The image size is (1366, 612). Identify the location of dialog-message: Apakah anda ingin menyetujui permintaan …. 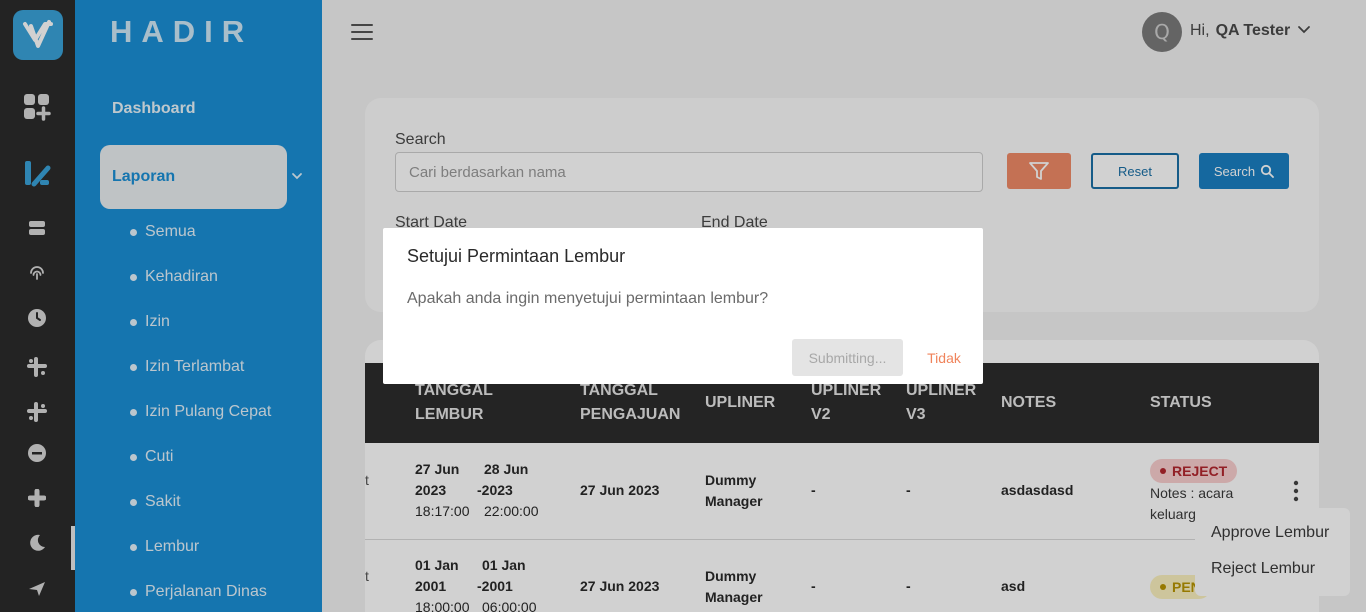
(588, 298).